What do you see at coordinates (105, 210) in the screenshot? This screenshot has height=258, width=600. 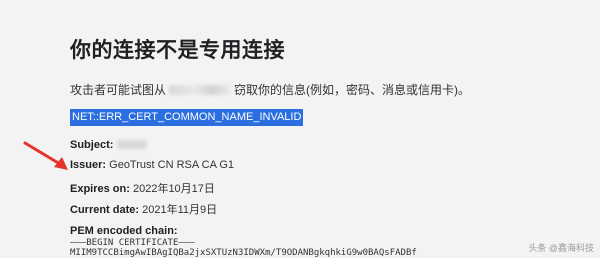 I see `current-label: Current date:` at bounding box center [105, 210].